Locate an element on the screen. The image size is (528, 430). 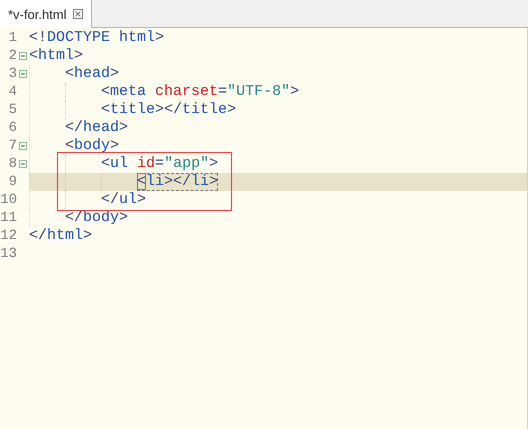
line-number: 4 is located at coordinates (12, 92).